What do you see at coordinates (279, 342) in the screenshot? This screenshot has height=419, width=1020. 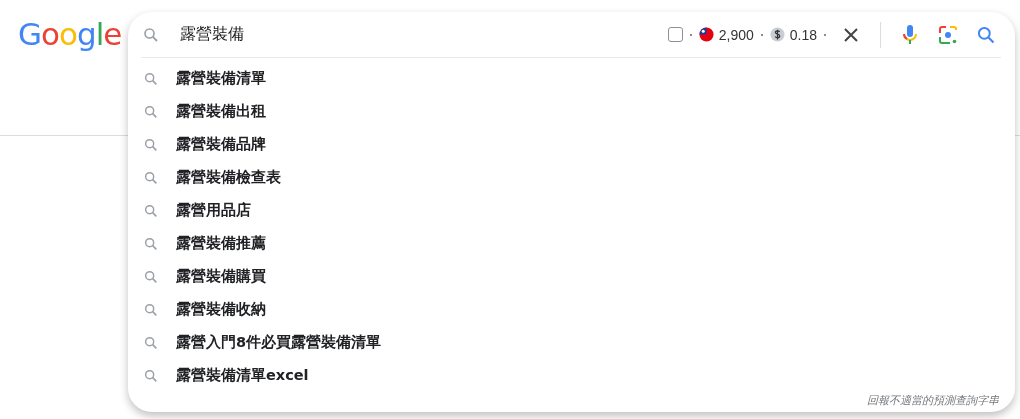 I see `suggestion-text: 露營入門8件必買露營裝備清單` at bounding box center [279, 342].